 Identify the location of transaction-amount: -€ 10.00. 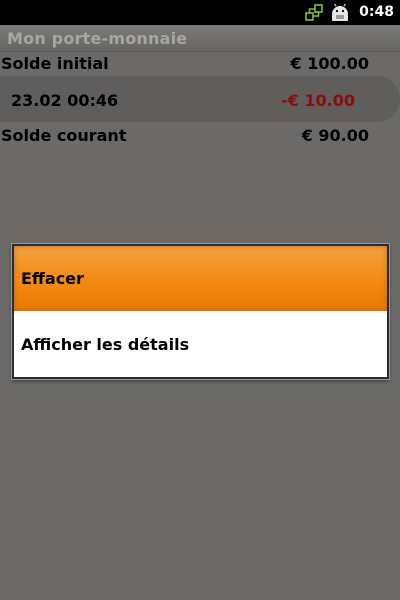
(318, 100).